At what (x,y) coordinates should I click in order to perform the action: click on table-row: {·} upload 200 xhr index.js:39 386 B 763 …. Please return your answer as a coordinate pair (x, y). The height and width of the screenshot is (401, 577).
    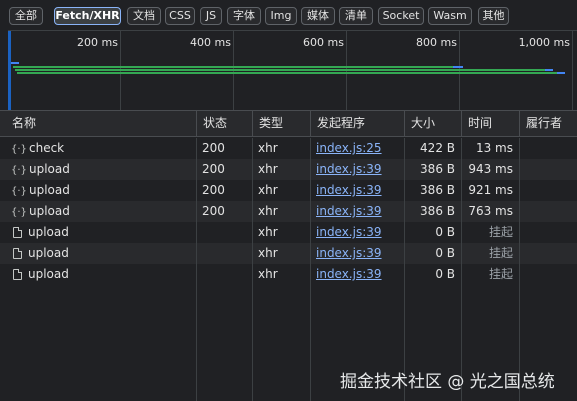
    Looking at the image, I should click on (288, 211).